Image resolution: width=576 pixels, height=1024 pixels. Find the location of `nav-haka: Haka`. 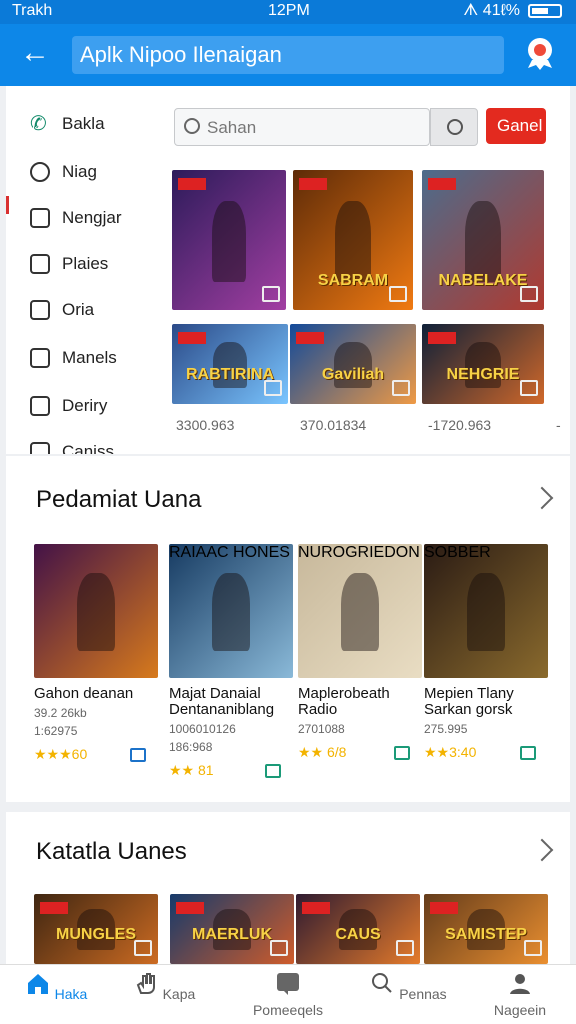

nav-haka: Haka is located at coordinates (56, 986).